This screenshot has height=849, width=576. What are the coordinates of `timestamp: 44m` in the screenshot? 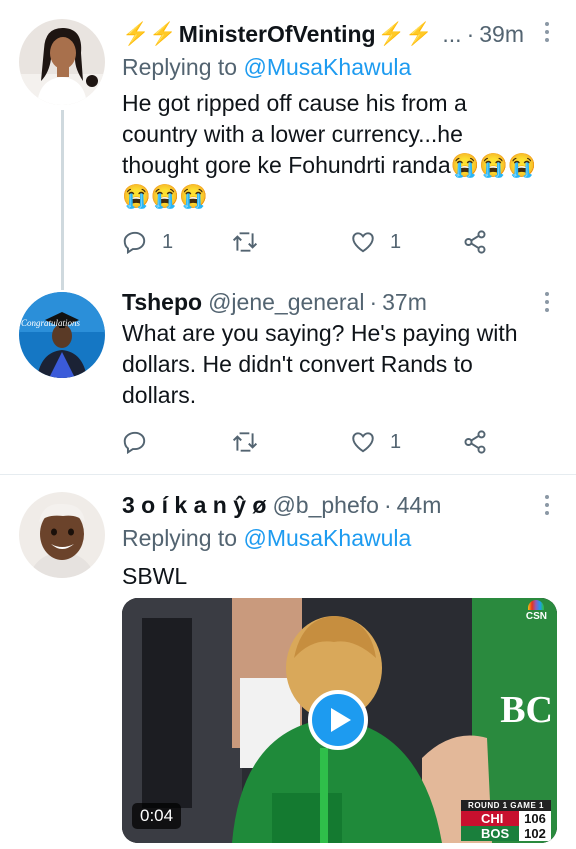 It's located at (419, 505).